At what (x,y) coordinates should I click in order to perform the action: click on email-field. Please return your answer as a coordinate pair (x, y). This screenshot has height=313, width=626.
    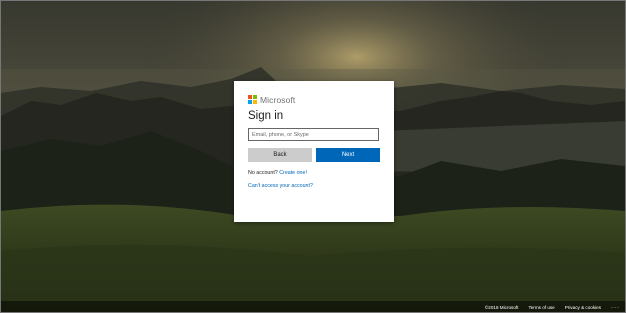
    Looking at the image, I should click on (313, 134).